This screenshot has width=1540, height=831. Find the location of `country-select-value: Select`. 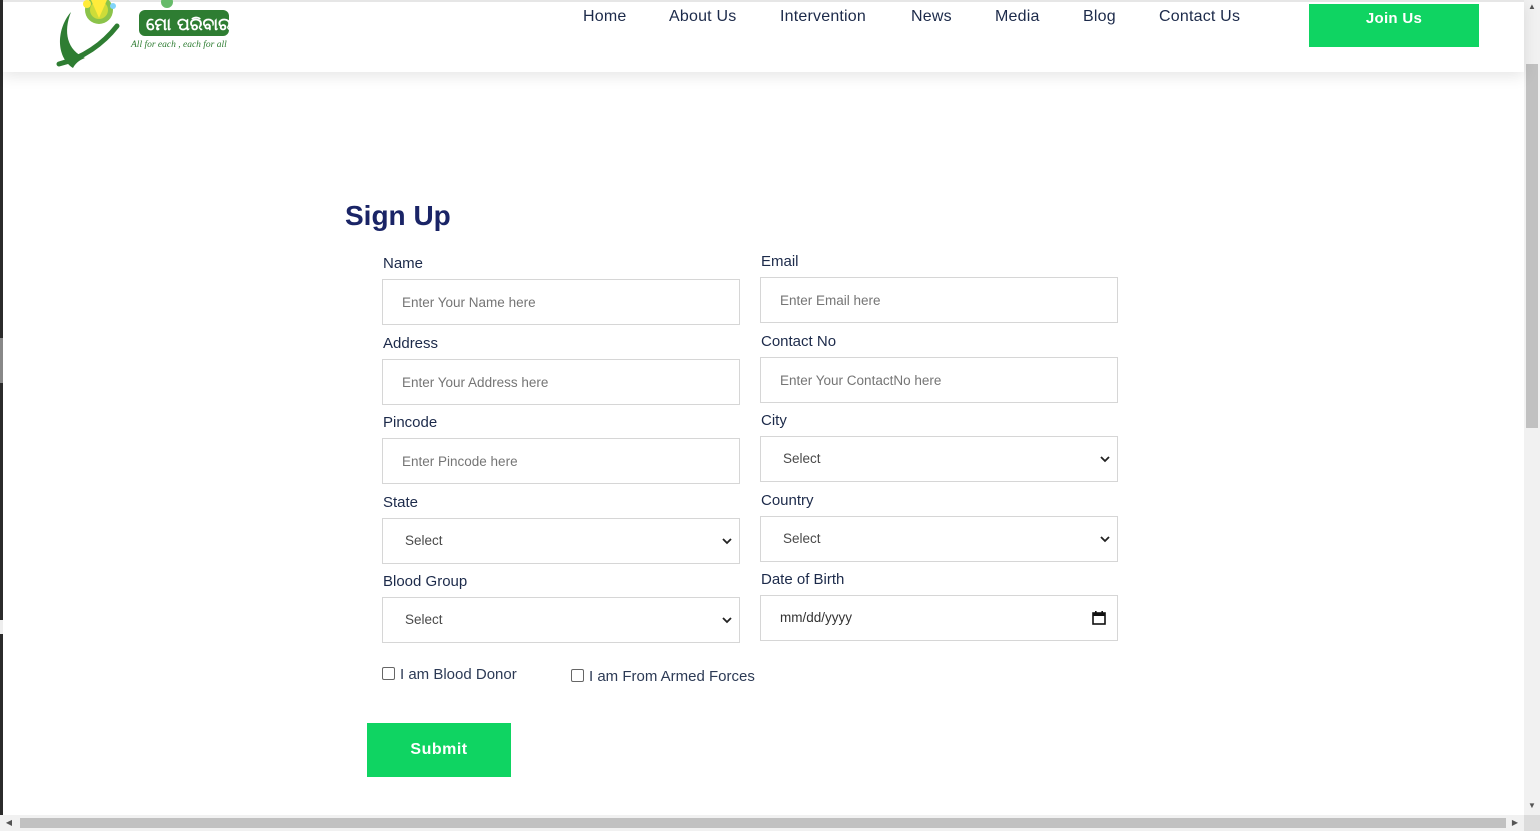

country-select-value: Select is located at coordinates (802, 538).